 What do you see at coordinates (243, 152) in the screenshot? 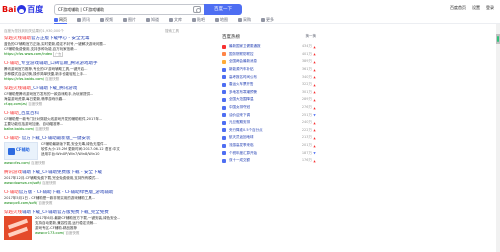
I see `hot-list-label: 个税年度汇算开始` at bounding box center [243, 152].